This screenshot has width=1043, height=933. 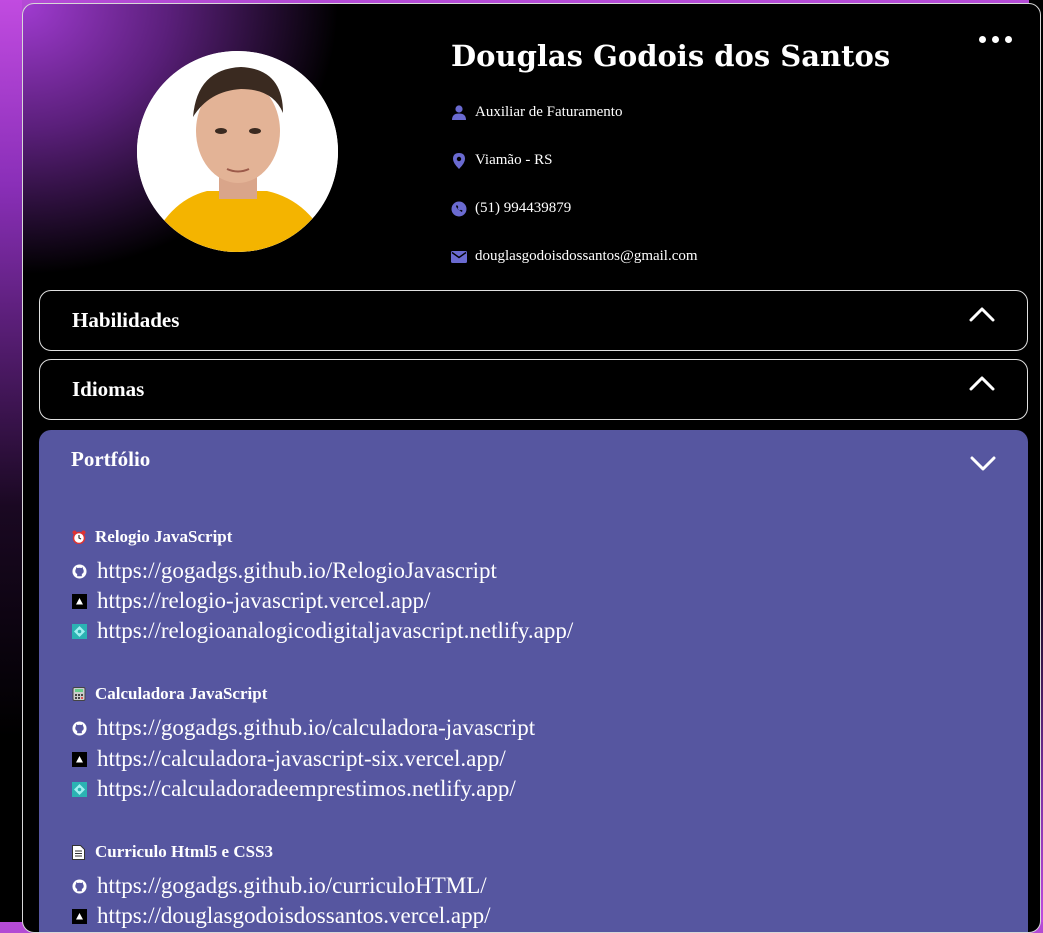 I want to click on phone-text: (51) 994439879, so click(x=523, y=208).